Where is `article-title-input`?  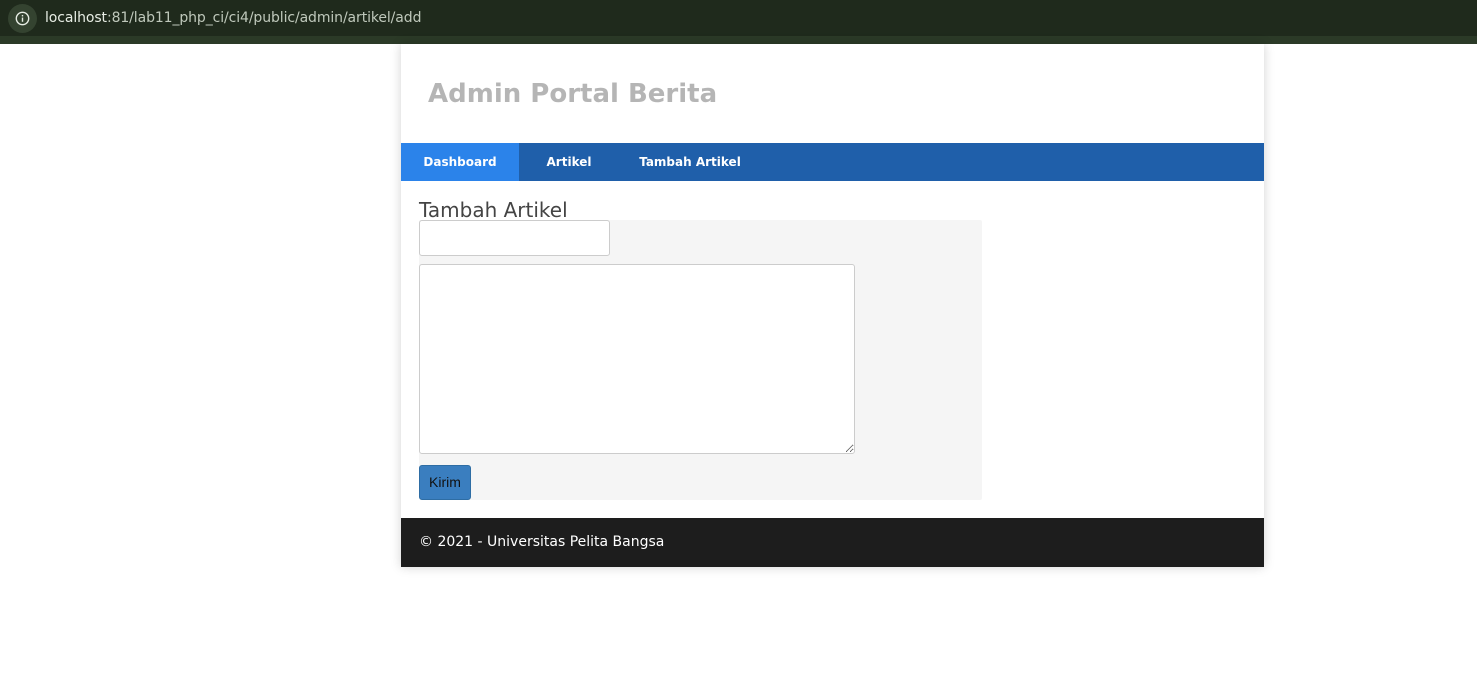 article-title-input is located at coordinates (514, 238).